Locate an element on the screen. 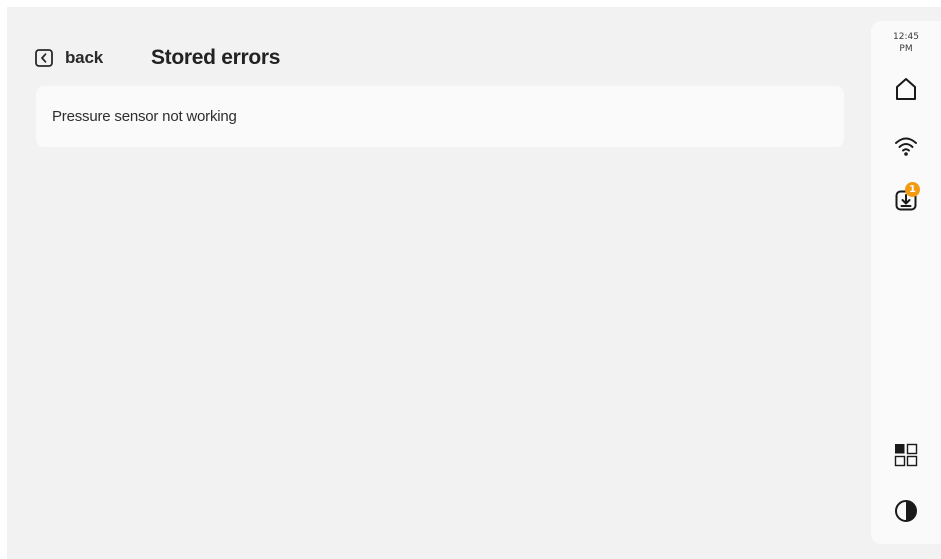  home-icon is located at coordinates (906, 89).